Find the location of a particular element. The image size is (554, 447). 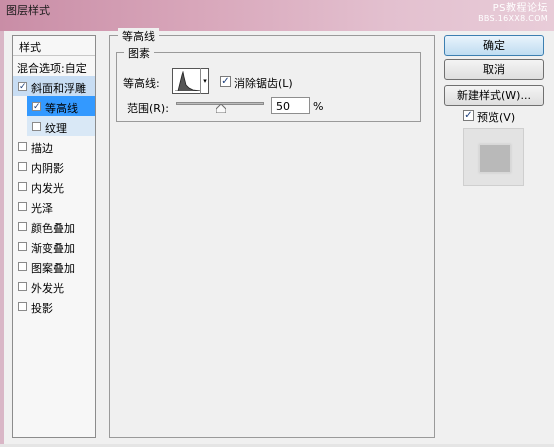

style-item-satin: 光泽 is located at coordinates (54, 206).